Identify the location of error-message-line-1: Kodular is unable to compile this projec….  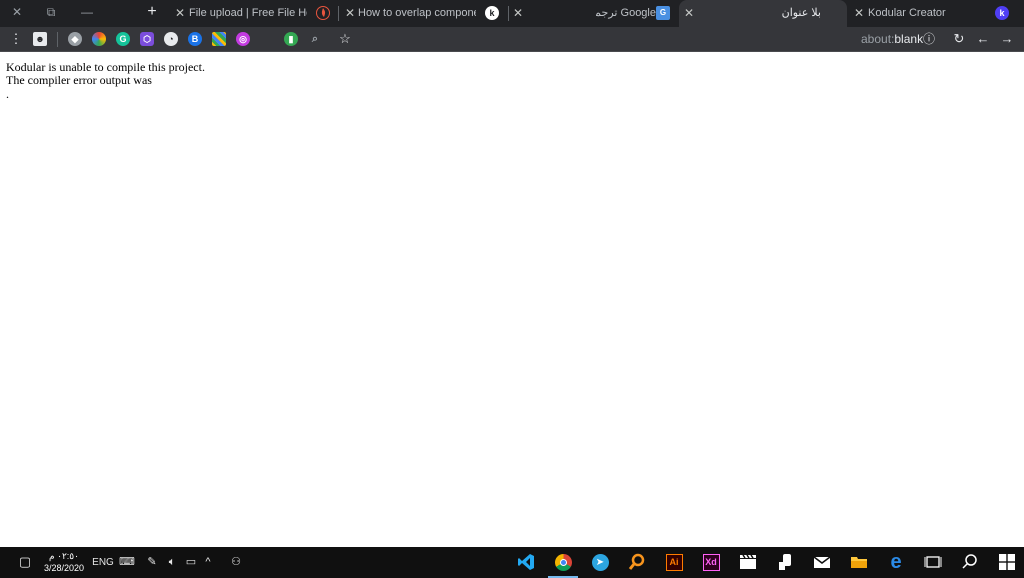
(105, 67).